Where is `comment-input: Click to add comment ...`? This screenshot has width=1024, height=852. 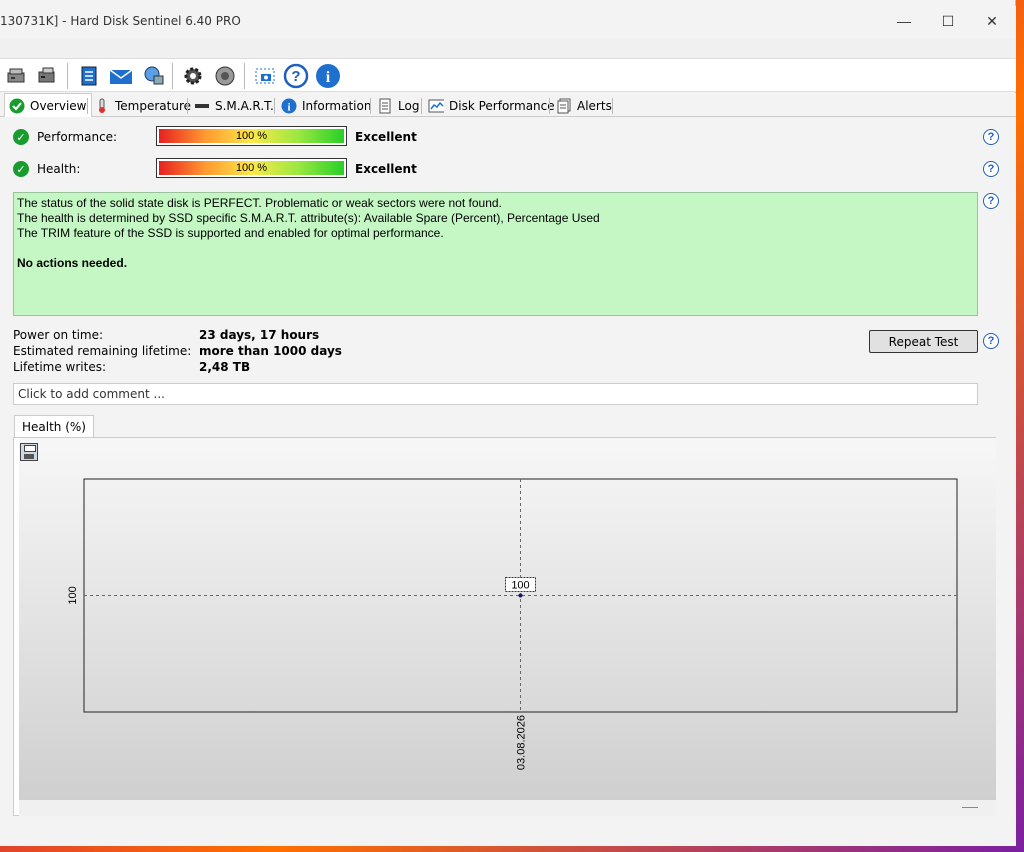 comment-input: Click to add comment ... is located at coordinates (495, 394).